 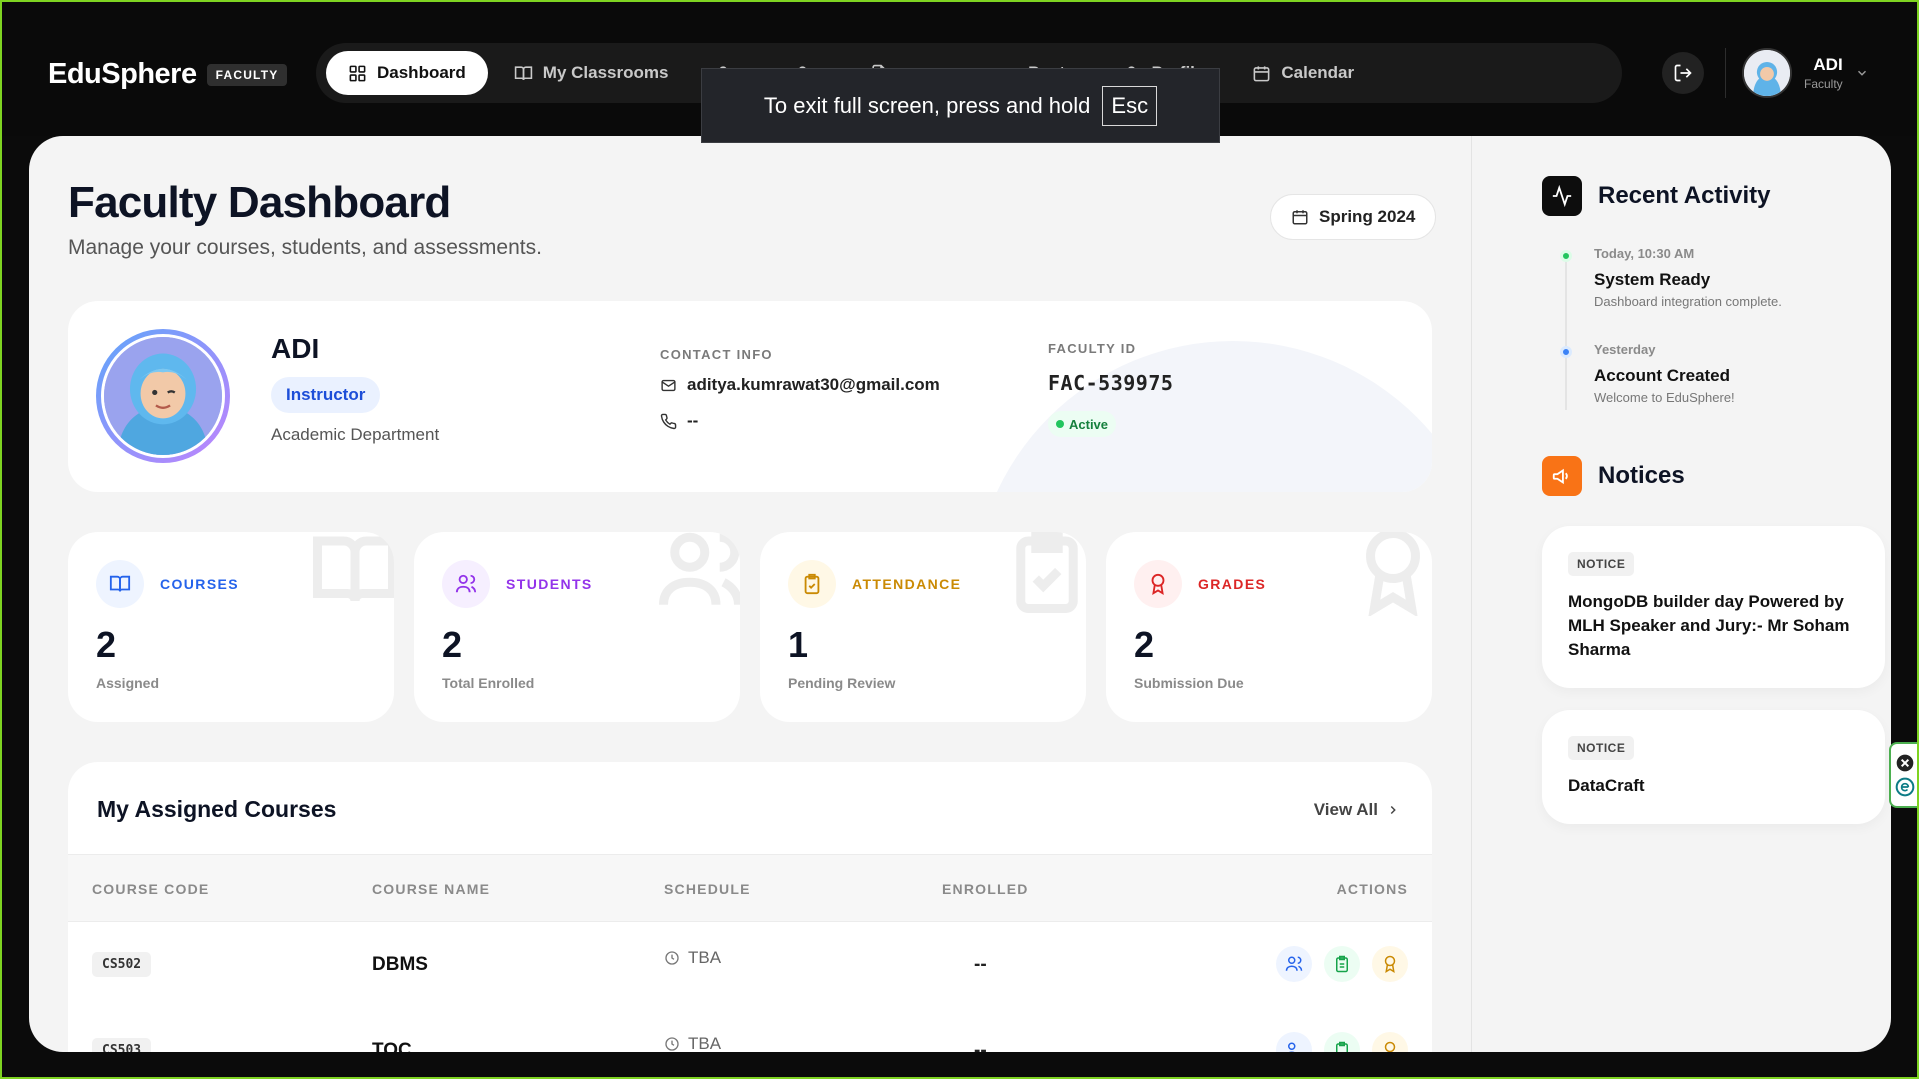 I want to click on courses-title: My Assigned Courses, so click(x=217, y=809).